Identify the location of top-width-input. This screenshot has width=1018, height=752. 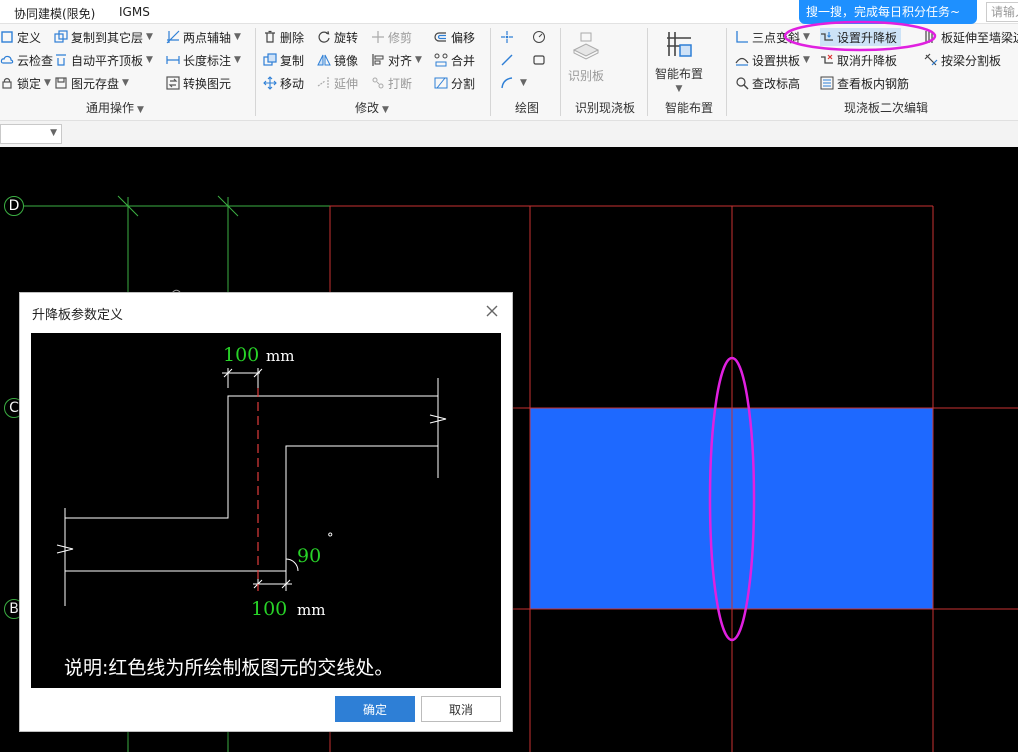
(244, 355).